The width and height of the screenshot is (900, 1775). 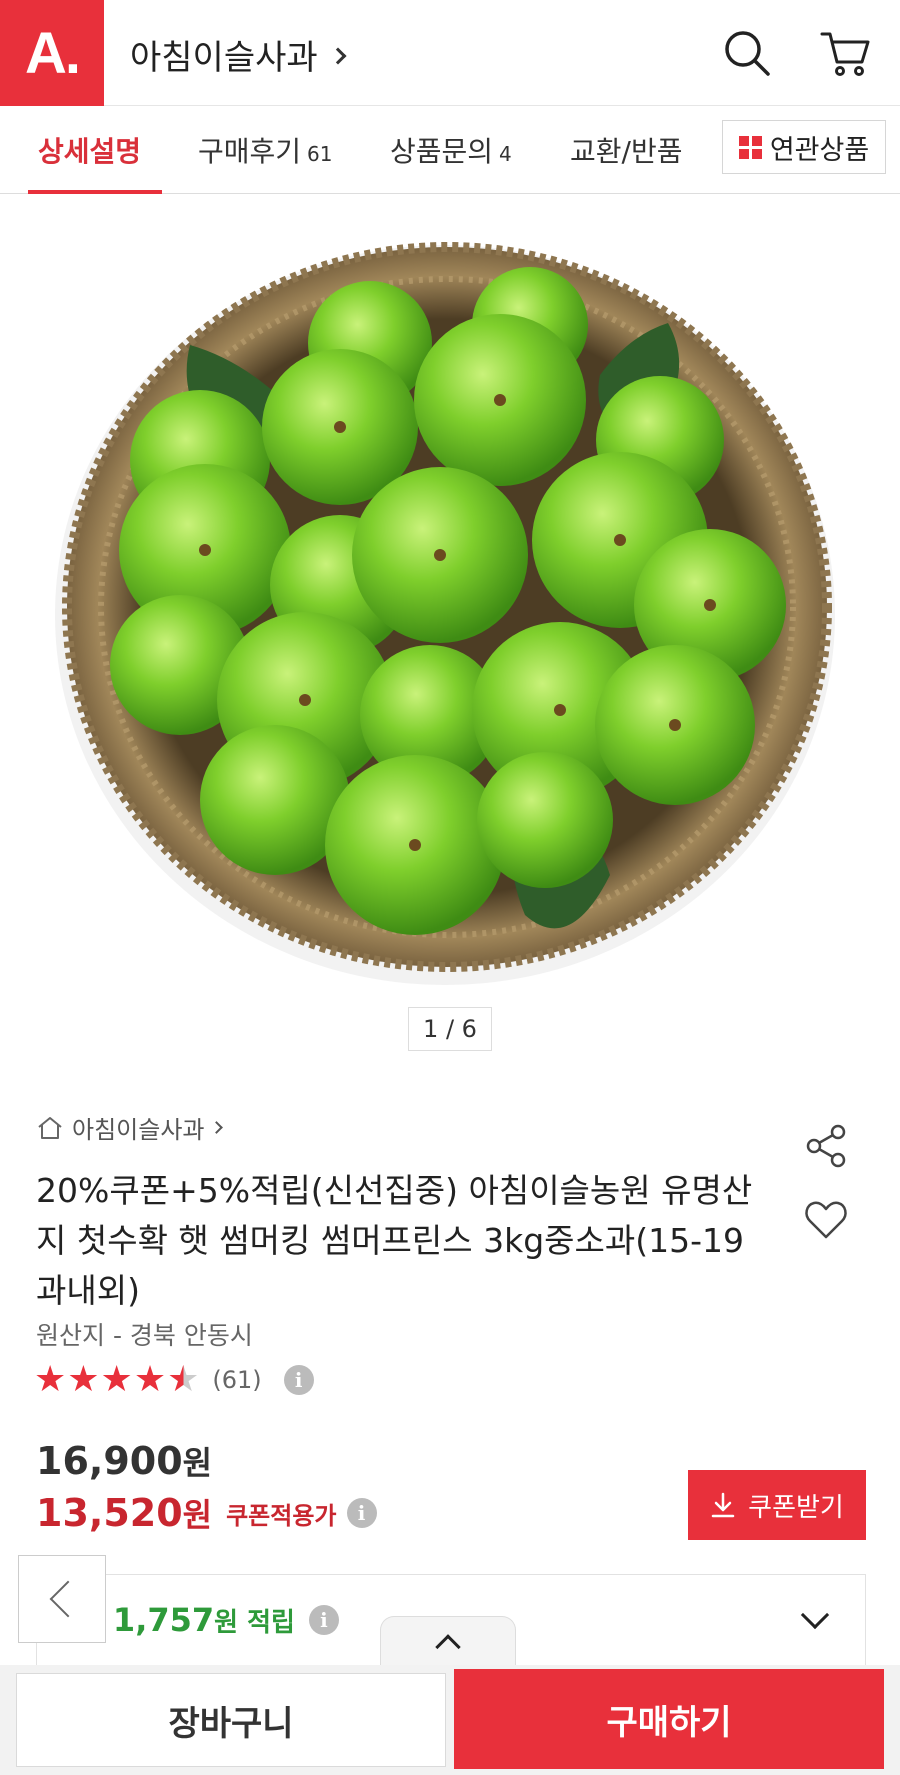 What do you see at coordinates (450, 53) in the screenshot?
I see `top-header: A. 아침이슬사과` at bounding box center [450, 53].